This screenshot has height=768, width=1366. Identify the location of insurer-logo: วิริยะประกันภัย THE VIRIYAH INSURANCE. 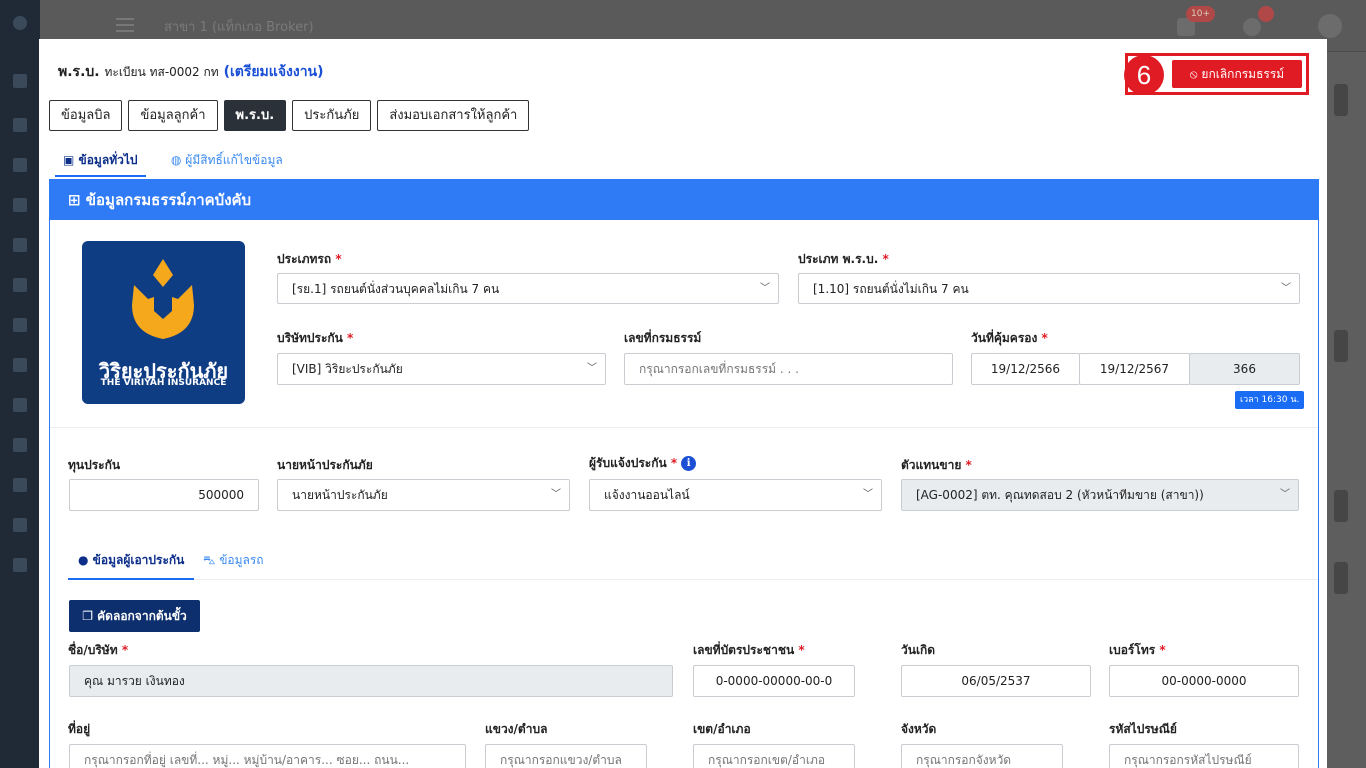
(163, 322).